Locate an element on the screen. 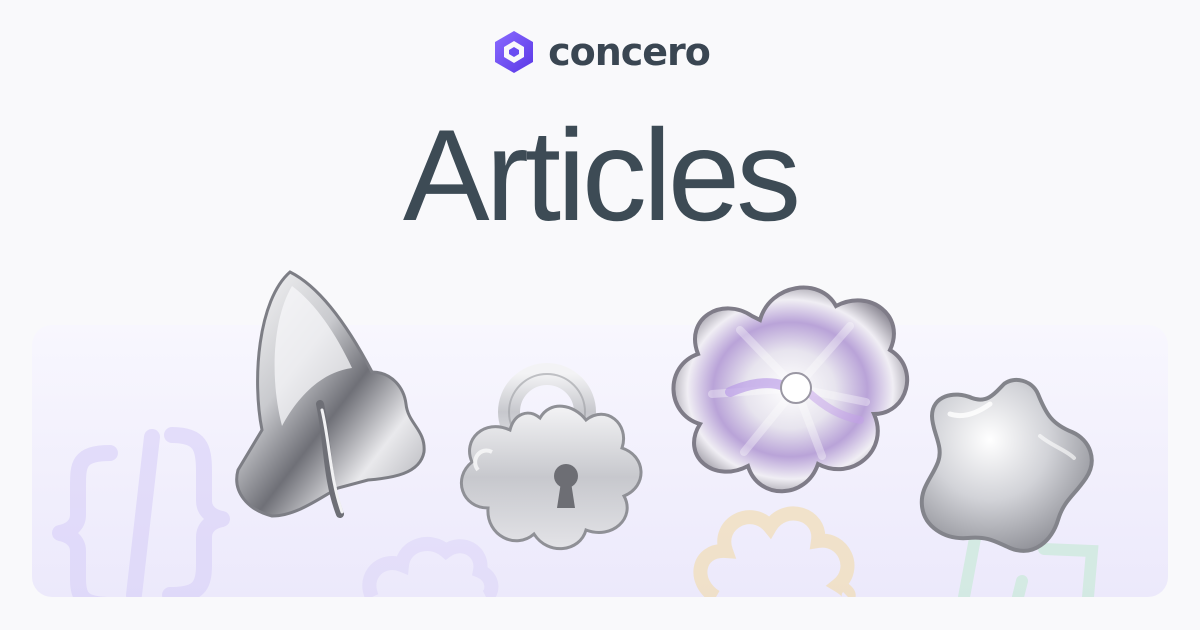  padlock-icon is located at coordinates (551, 456).